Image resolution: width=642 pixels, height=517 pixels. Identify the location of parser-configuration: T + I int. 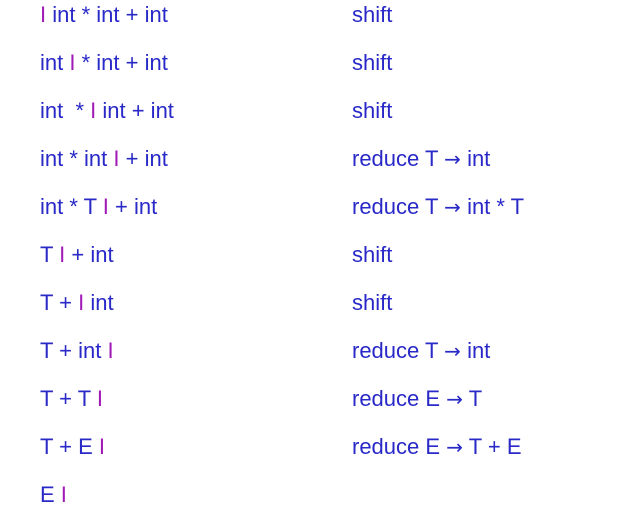
(77, 303).